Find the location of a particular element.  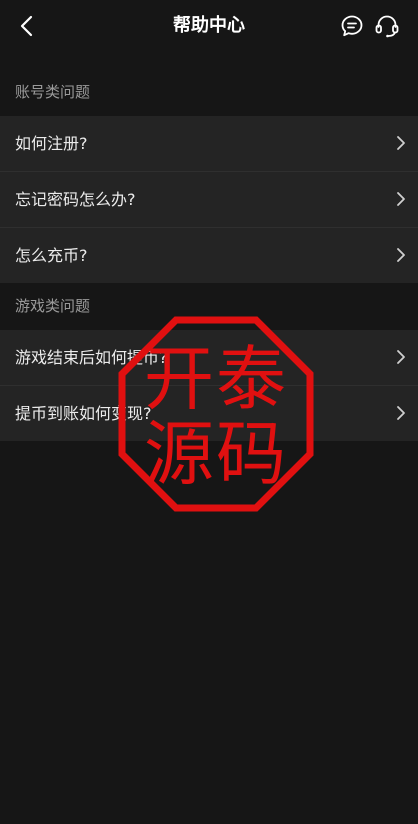

list-item-label: 提币到账如何变现? is located at coordinates (83, 413).